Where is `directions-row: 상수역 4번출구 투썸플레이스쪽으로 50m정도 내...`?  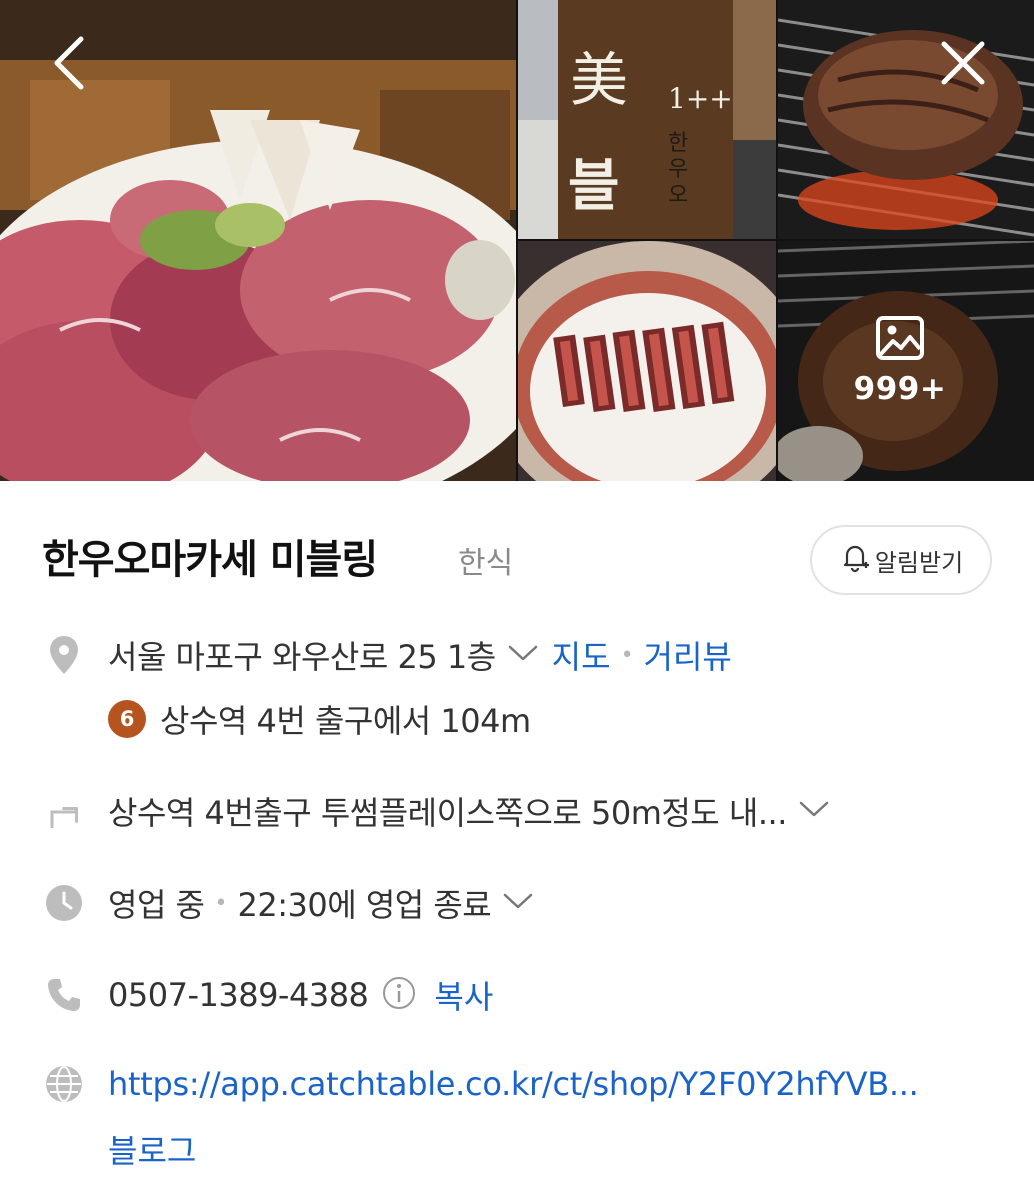 directions-row: 상수역 4번출구 투썸플레이스쪽으로 50m정도 내... is located at coordinates (524, 811).